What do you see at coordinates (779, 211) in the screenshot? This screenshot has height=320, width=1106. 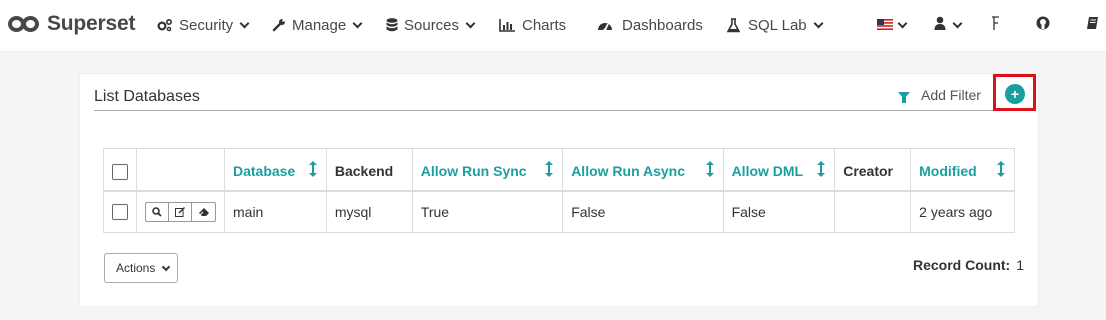 I see `cell-allow-dml: False` at bounding box center [779, 211].